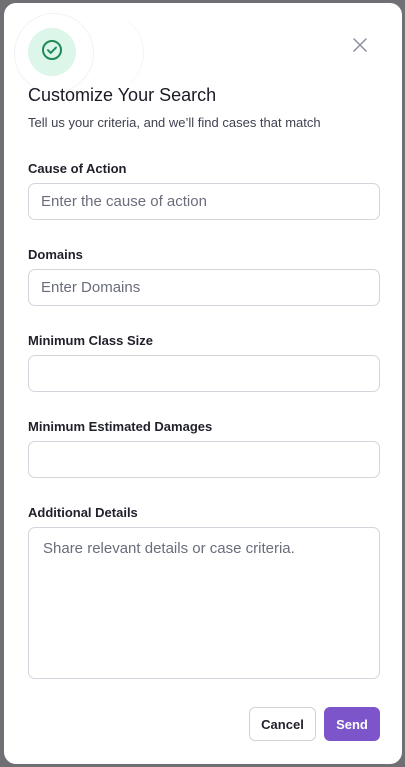 This screenshot has height=767, width=405. Describe the element at coordinates (77, 168) in the screenshot. I see `cause-of-action-label: Cause of Action` at that location.